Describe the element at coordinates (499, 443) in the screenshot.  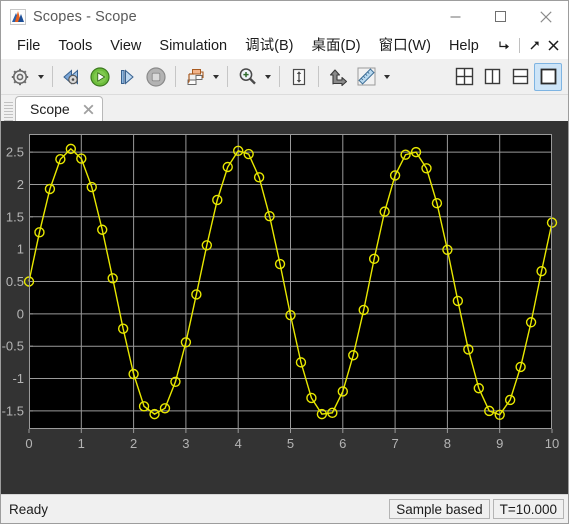
I see `x-tick-label: 9` at that location.